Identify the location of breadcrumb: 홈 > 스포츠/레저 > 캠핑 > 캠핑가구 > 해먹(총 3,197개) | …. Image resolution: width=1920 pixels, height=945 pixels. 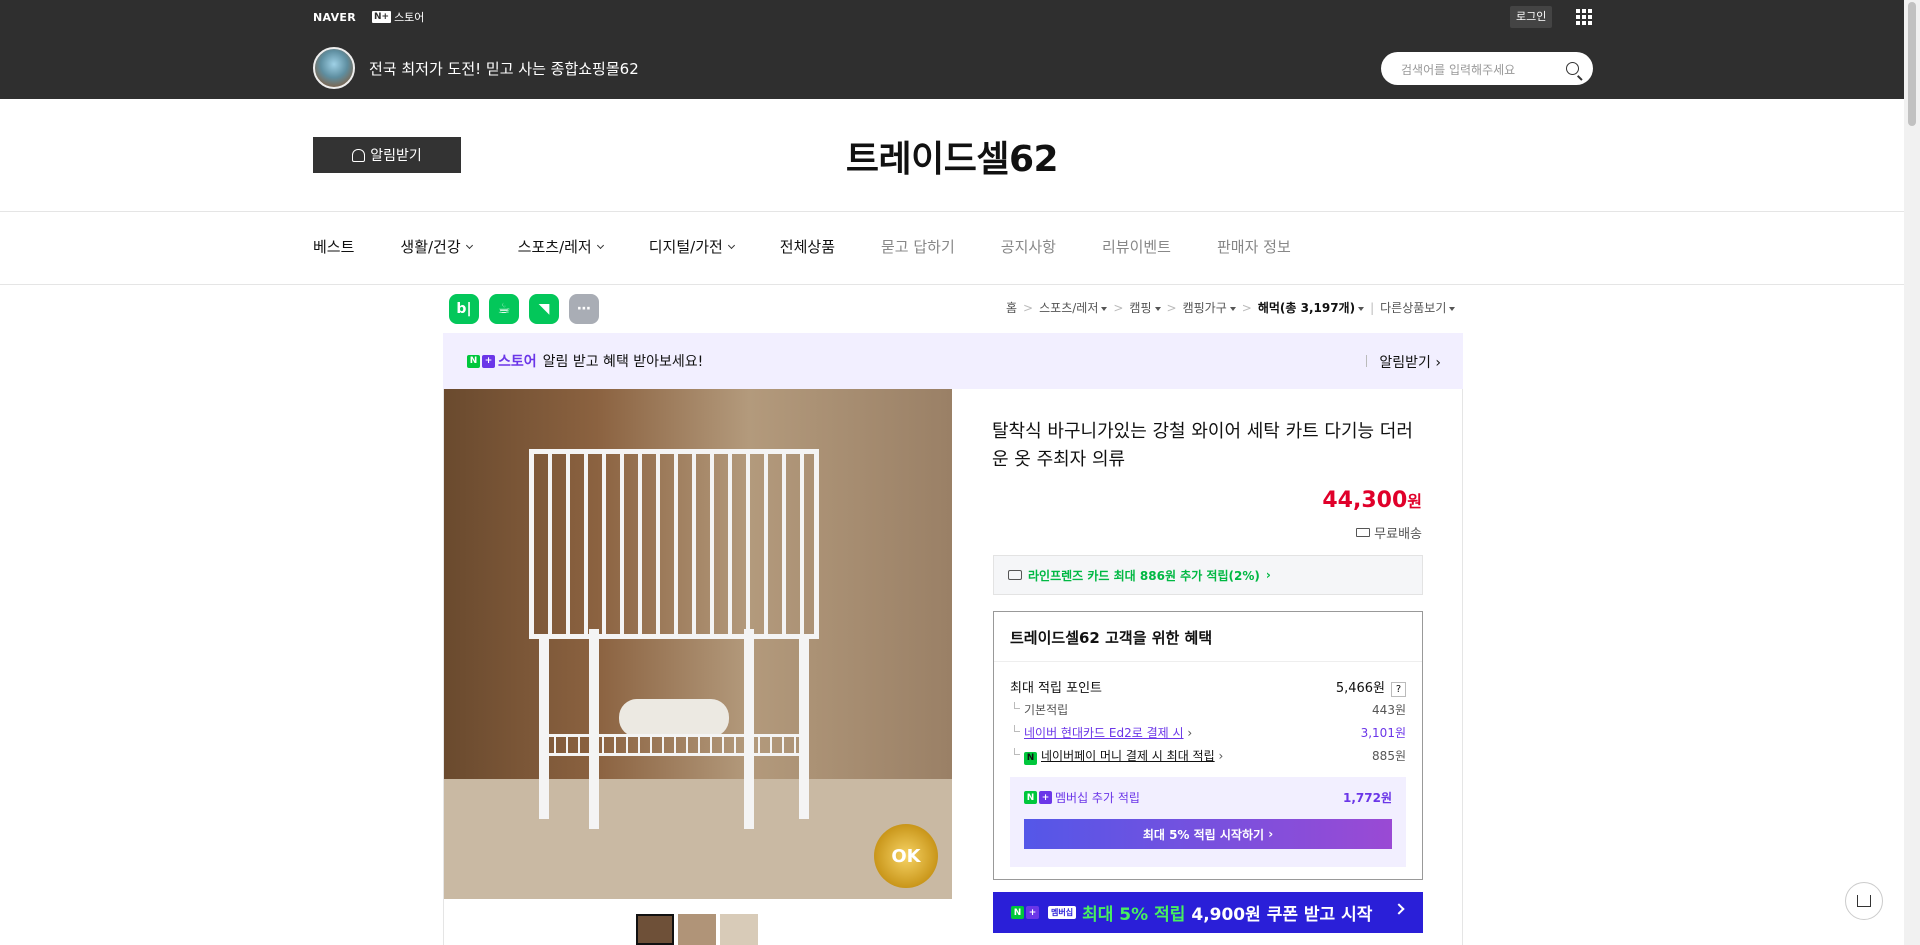
(1231, 307).